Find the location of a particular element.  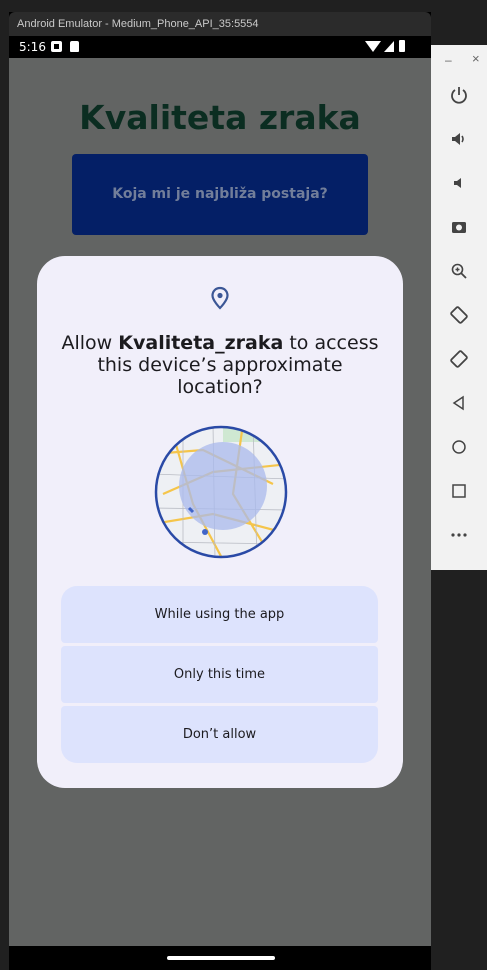

approximate-location-map is located at coordinates (221, 492).